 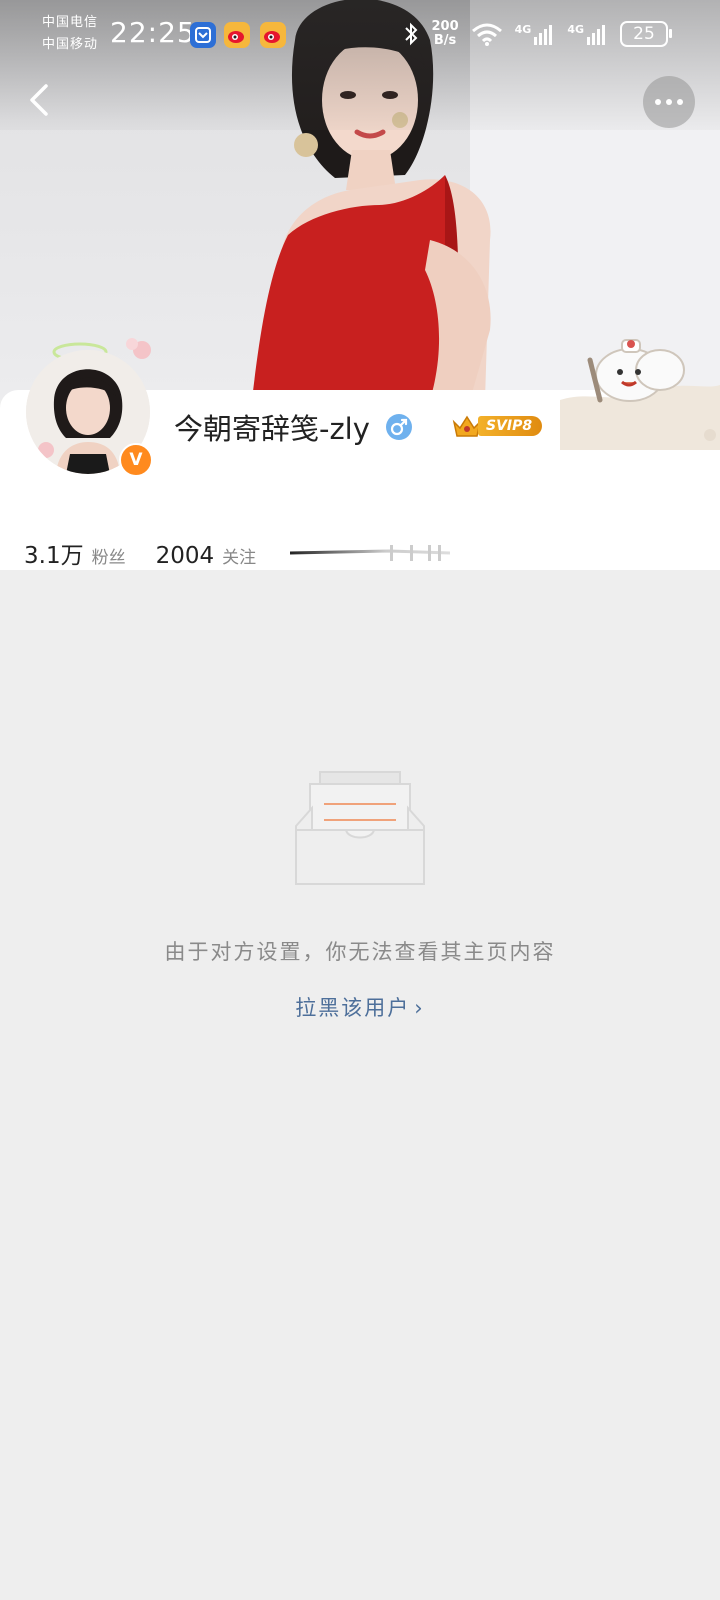 I want to click on block-user-link: 拉黑该用户 ›, so click(x=360, y=1007).